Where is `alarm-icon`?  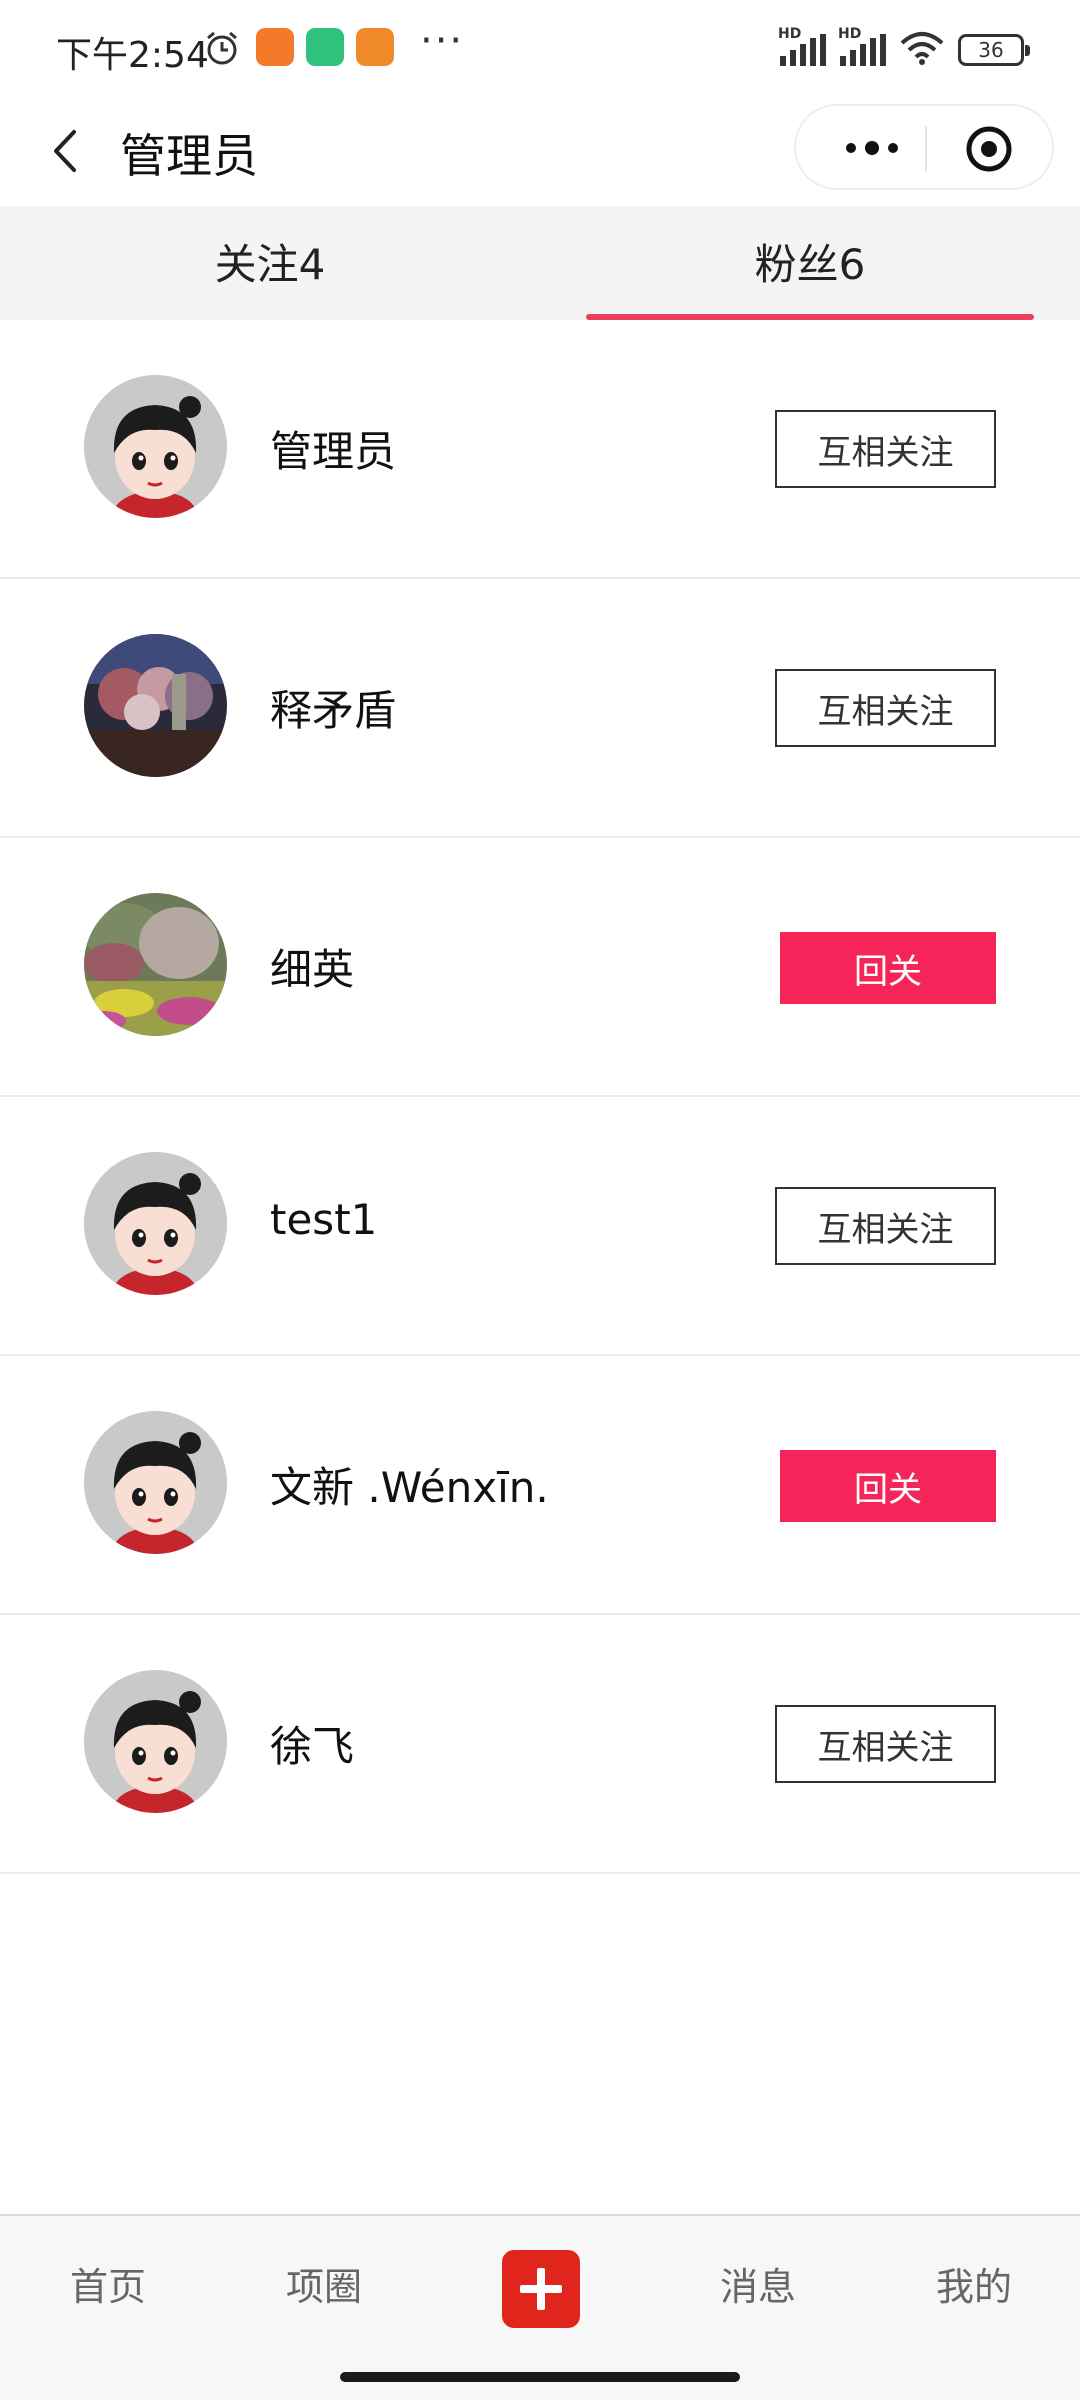
alarm-icon is located at coordinates (222, 50).